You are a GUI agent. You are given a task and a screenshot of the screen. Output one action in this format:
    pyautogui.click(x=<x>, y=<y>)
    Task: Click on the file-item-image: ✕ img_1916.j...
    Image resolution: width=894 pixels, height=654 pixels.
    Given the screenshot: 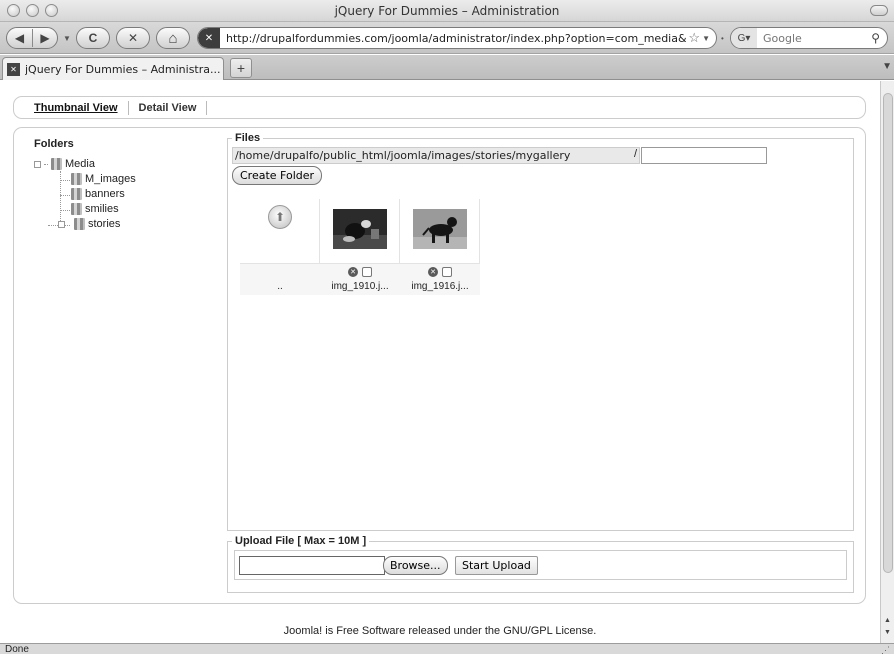 What is the action you would take?
    pyautogui.click(x=440, y=247)
    